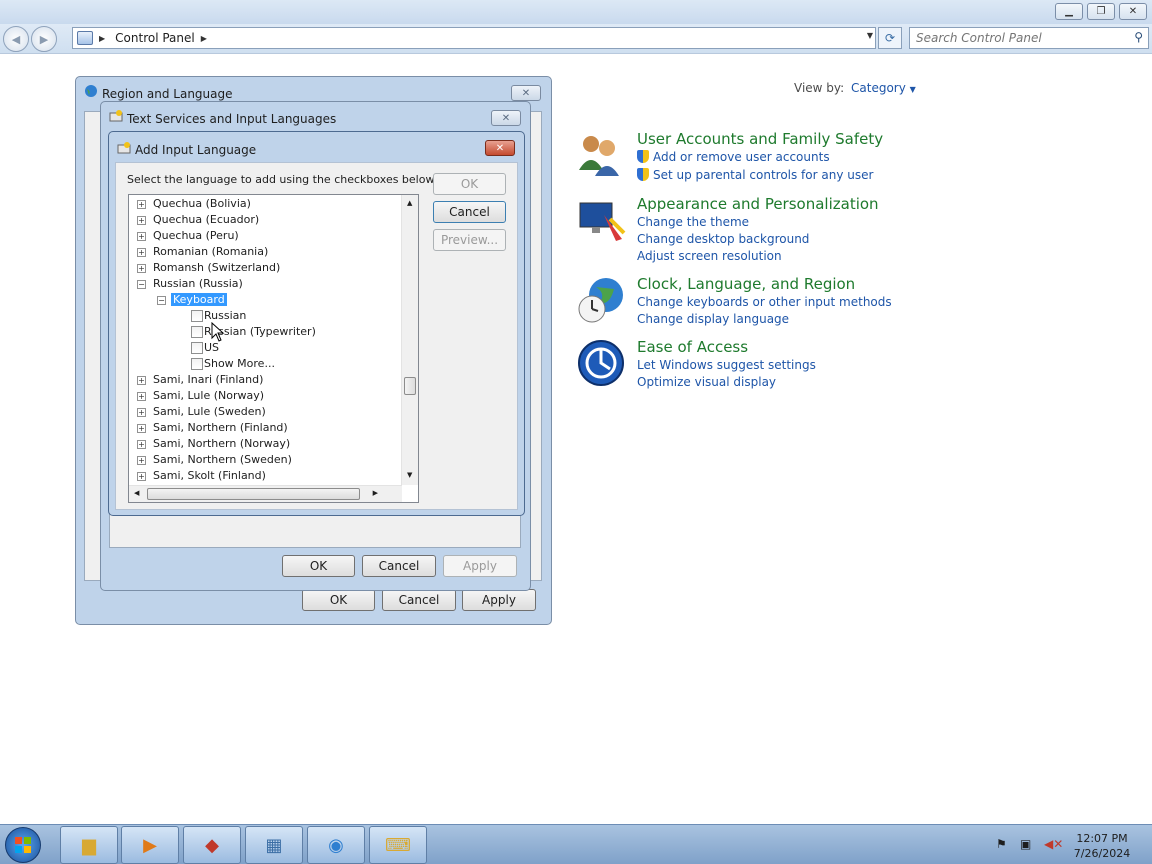 This screenshot has height=864, width=1152. I want to click on view-by-value: Category, so click(878, 88).